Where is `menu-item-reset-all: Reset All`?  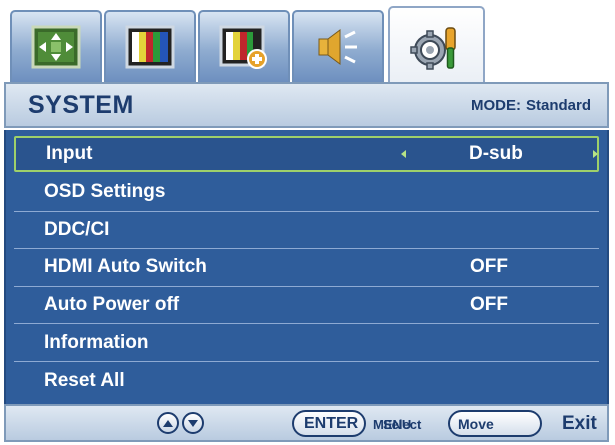 menu-item-reset-all: Reset All is located at coordinates (306, 381).